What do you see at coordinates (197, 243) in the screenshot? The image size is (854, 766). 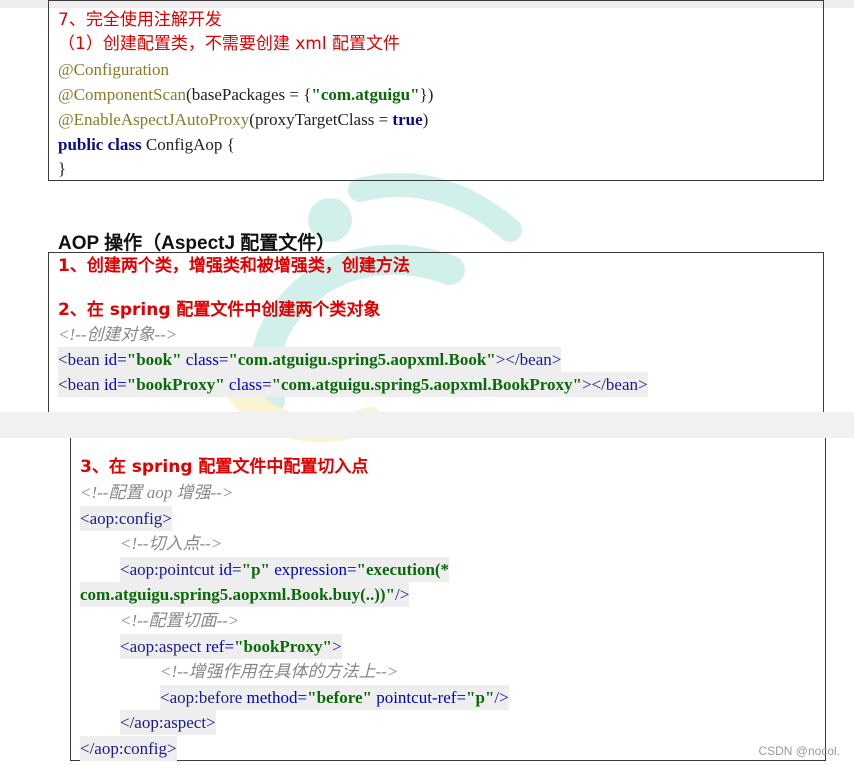 I see `aop-heading: AOP 操作（AspectJ 配置文件）` at bounding box center [197, 243].